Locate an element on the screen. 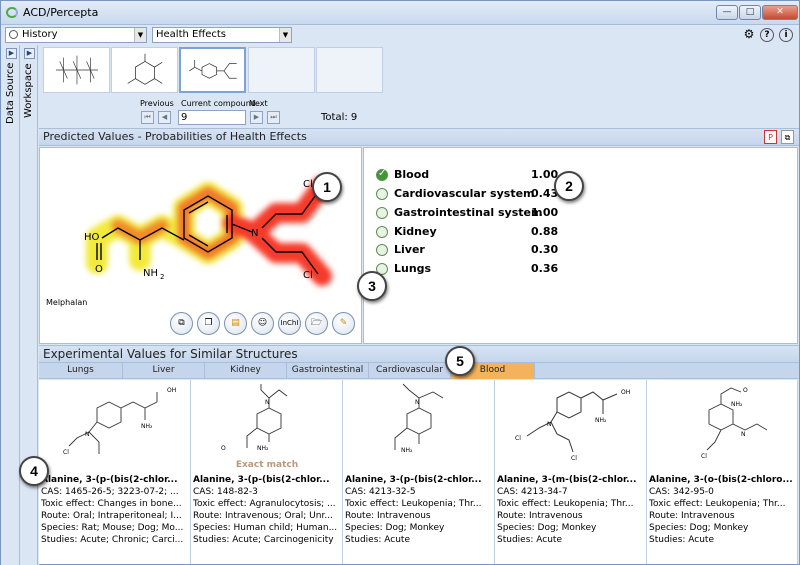 The image size is (800, 565). smiles-button: ☺ is located at coordinates (262, 323).